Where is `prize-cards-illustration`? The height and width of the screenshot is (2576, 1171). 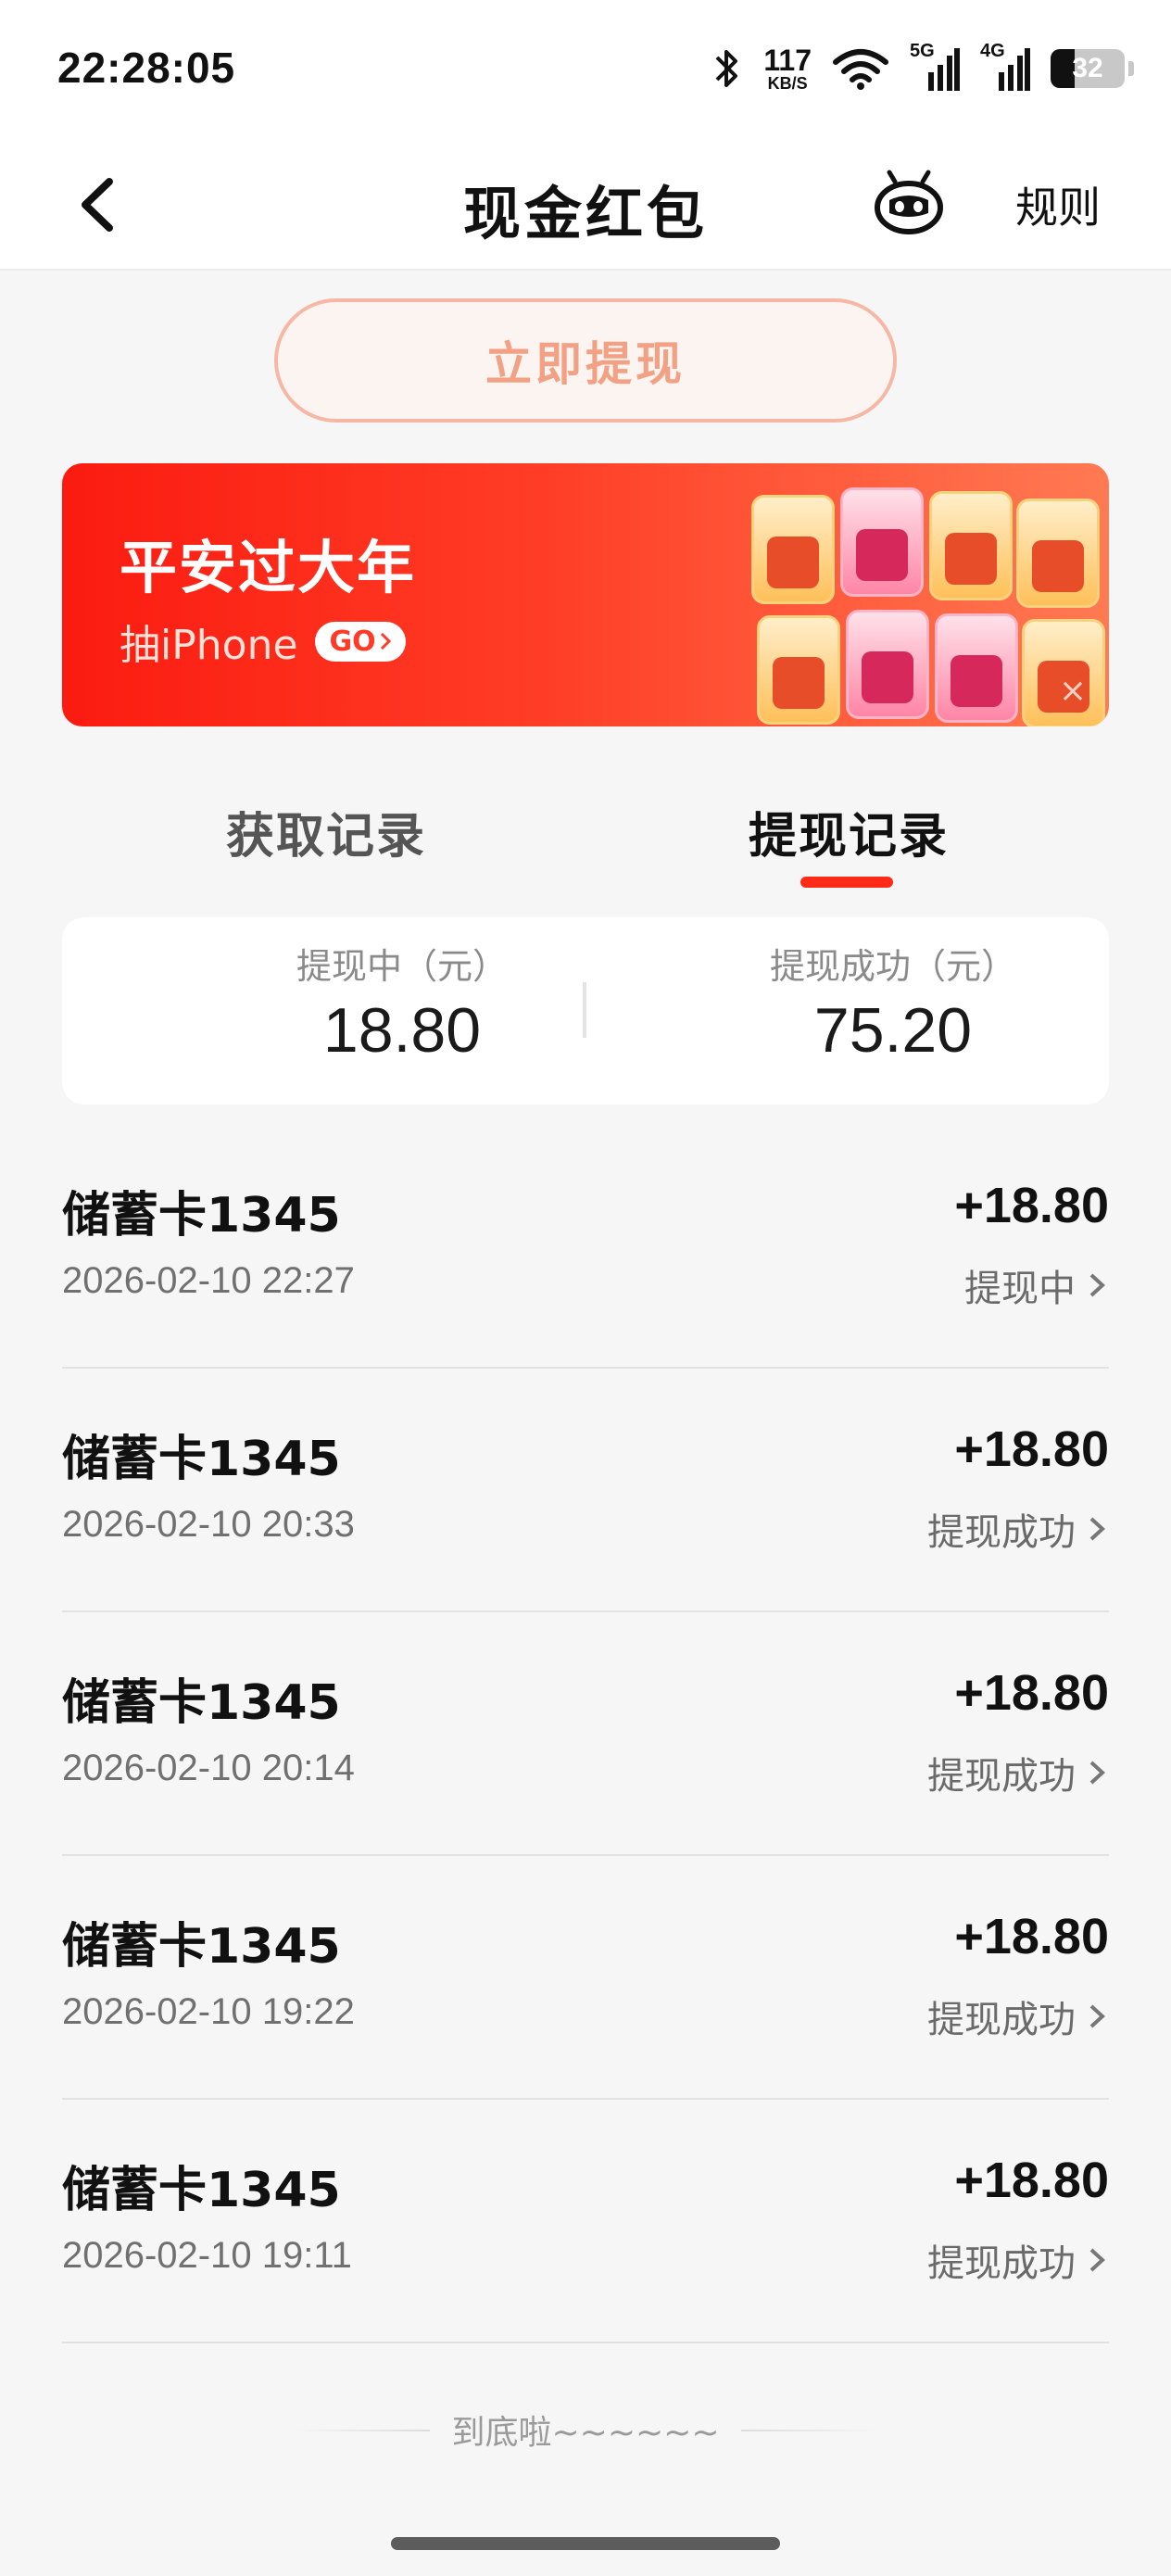 prize-cards-illustration is located at coordinates (924, 601).